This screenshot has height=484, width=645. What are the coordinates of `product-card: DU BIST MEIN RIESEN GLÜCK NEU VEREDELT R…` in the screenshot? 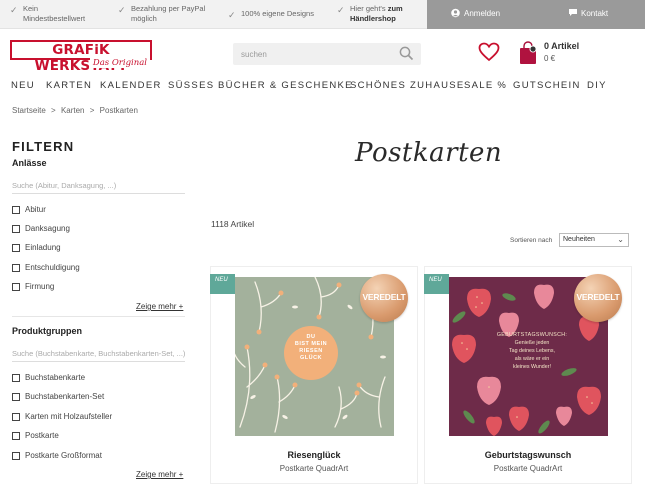 It's located at (314, 375).